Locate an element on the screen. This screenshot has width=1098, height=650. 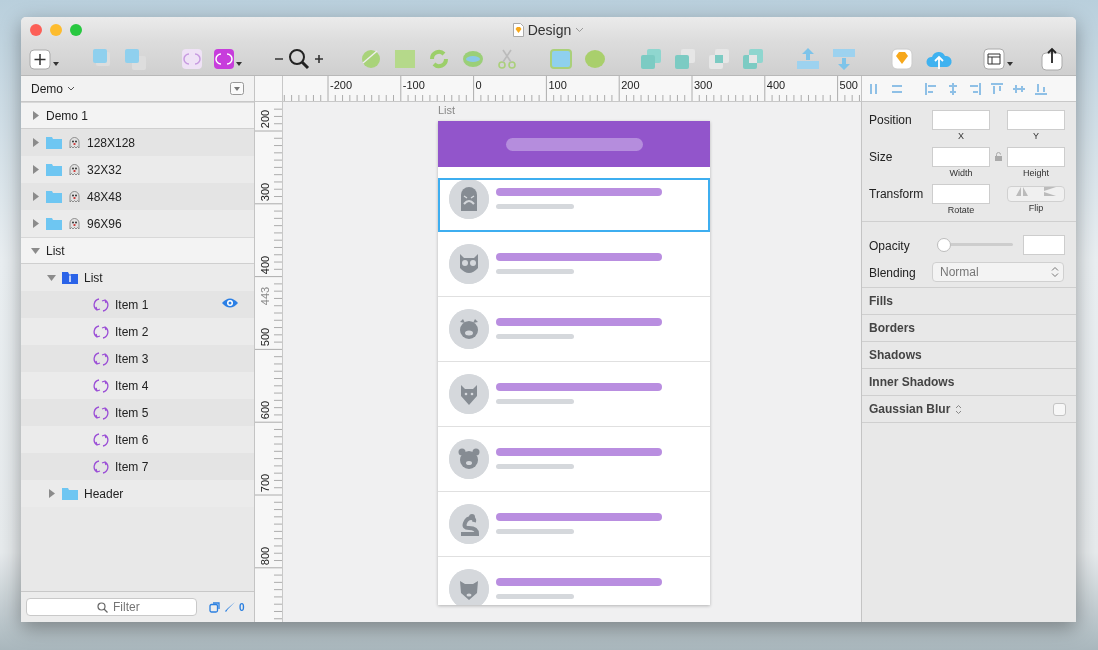
section-header: Gaussian Blur is located at coordinates (910, 409).